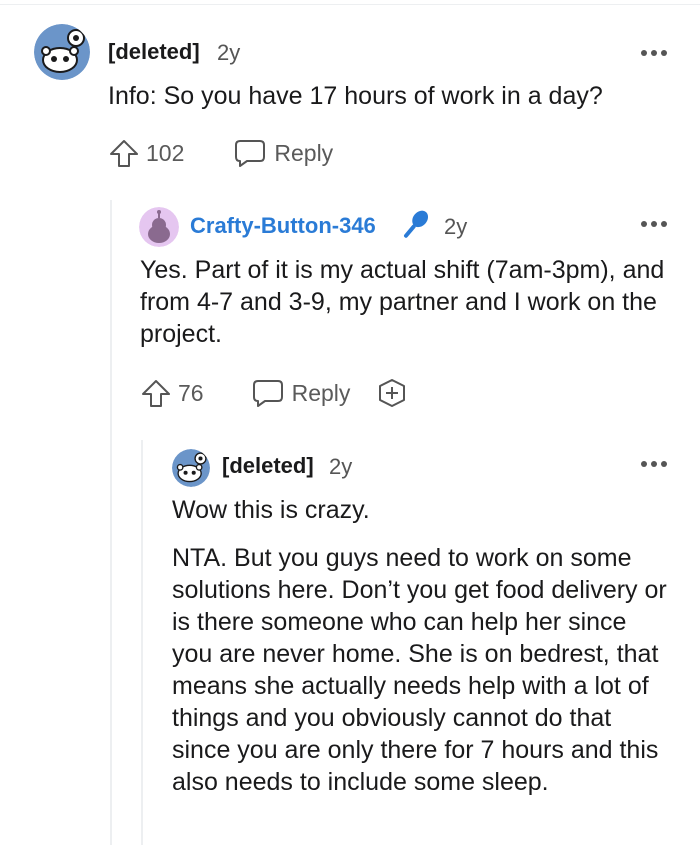  What do you see at coordinates (283, 226) in the screenshot?
I see `comment-author: Crafty-Button-346` at bounding box center [283, 226].